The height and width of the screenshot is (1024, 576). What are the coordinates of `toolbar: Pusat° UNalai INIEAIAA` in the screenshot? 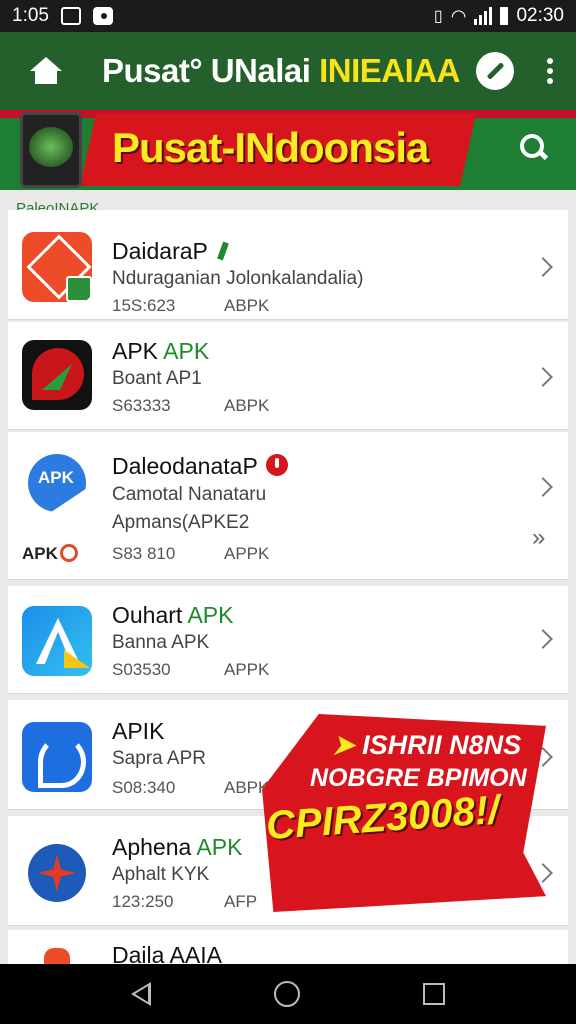 It's located at (288, 71).